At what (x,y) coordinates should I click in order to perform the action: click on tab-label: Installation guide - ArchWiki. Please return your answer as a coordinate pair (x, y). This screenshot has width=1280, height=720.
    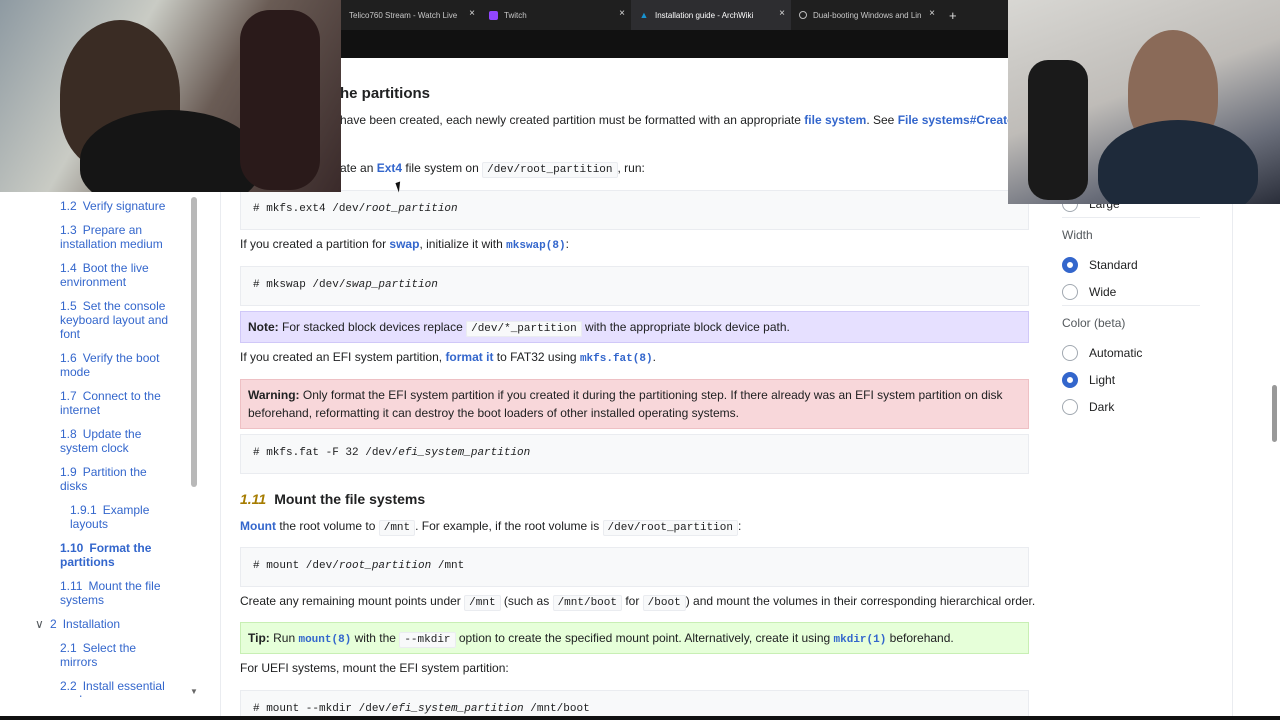
    Looking at the image, I should click on (704, 15).